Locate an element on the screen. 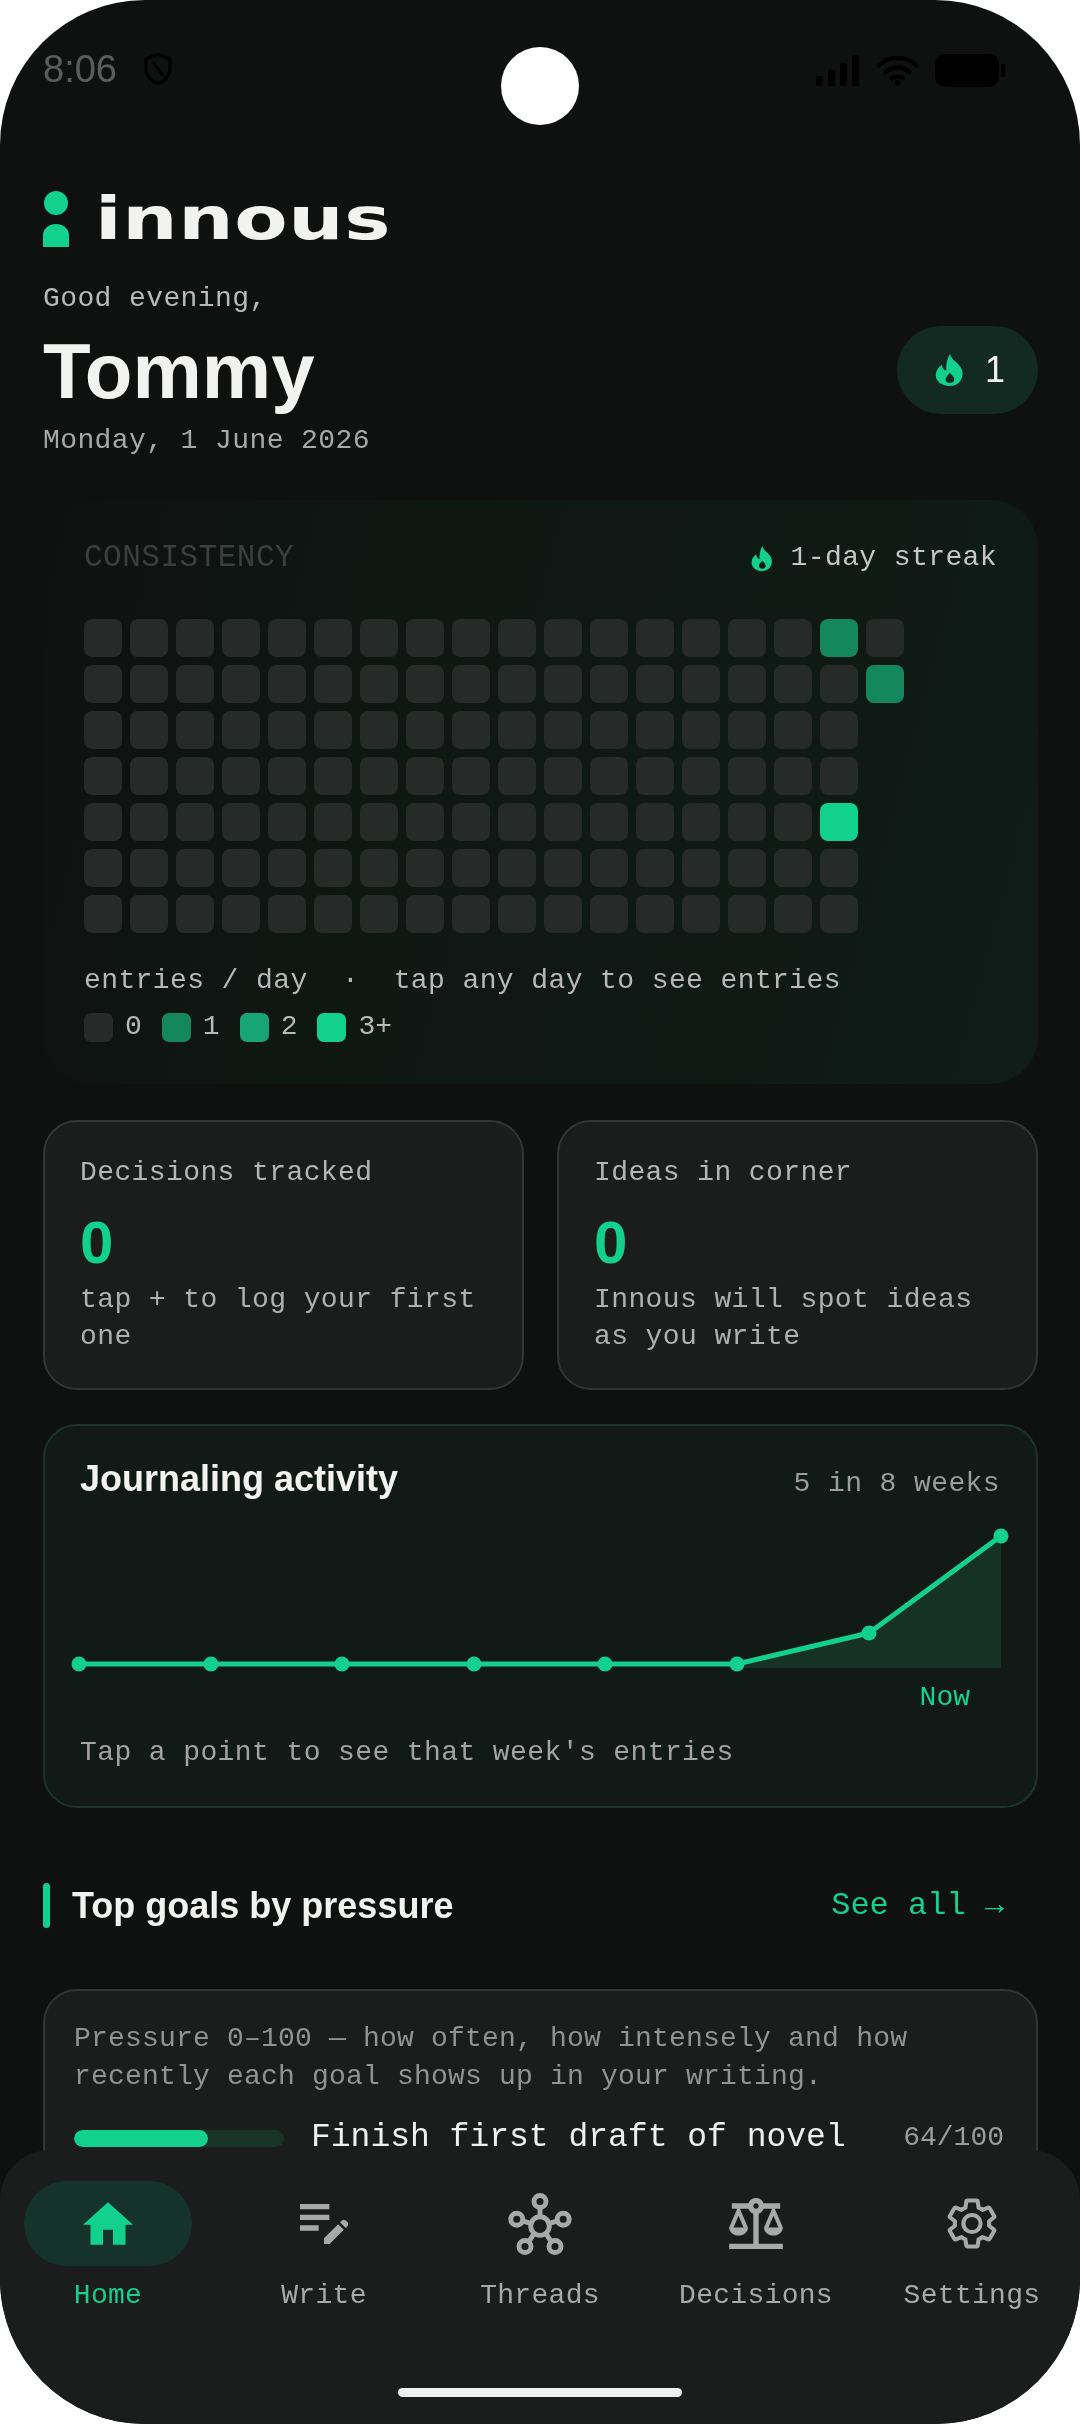 The height and width of the screenshot is (2424, 1080). see-all-link: See all → is located at coordinates (917, 1905).